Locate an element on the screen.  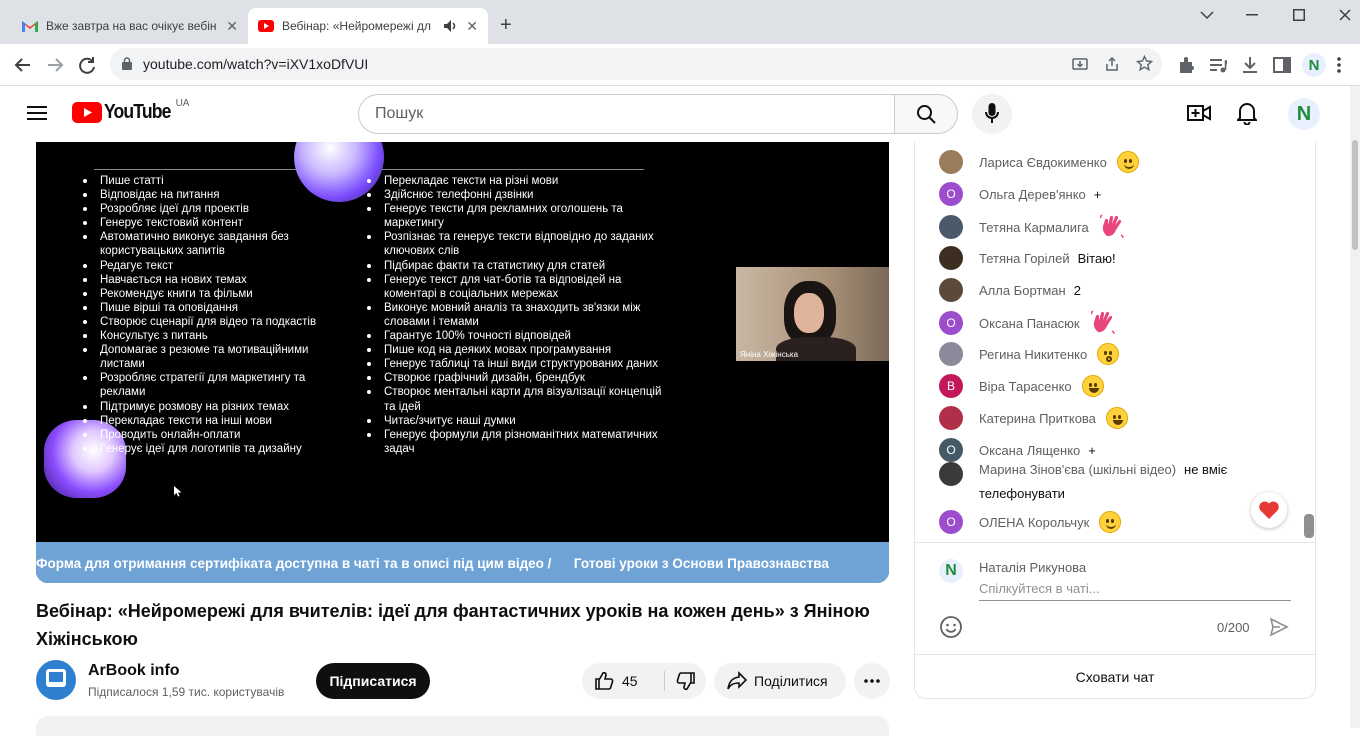
chat-message: Лариса Євдокименко is located at coordinates (1039, 162).